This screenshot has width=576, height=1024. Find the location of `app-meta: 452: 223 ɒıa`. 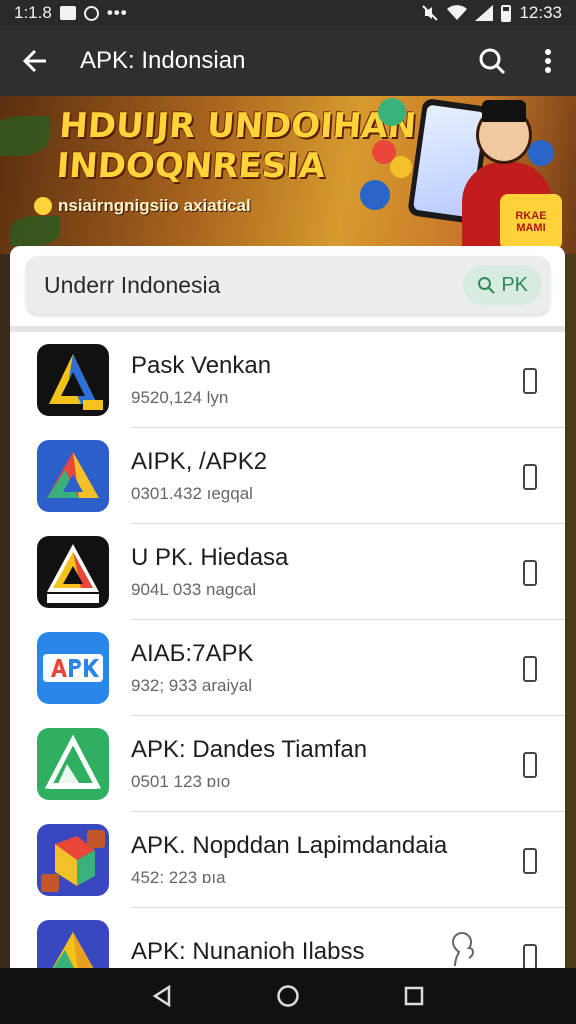

app-meta: 452: 223 ɒıa is located at coordinates (178, 877).